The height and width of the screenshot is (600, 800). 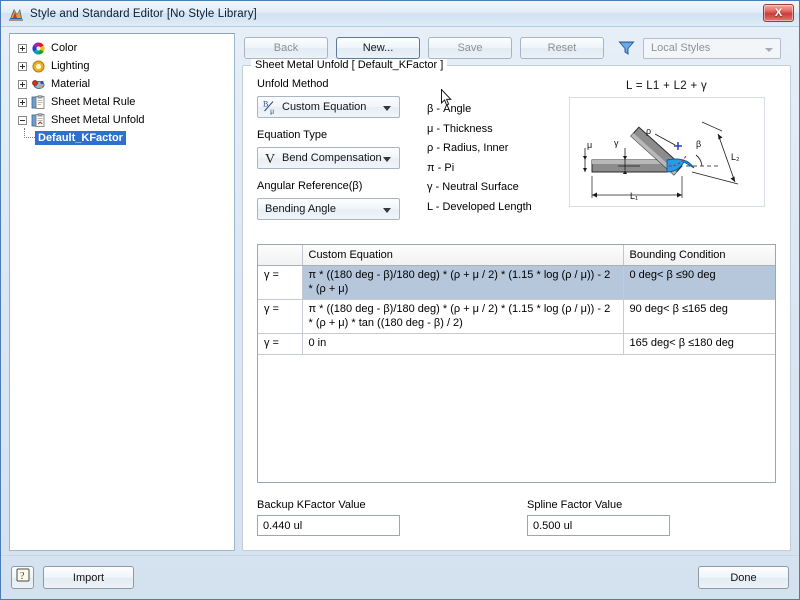 I want to click on expand-material-icon, so click(x=22, y=84).